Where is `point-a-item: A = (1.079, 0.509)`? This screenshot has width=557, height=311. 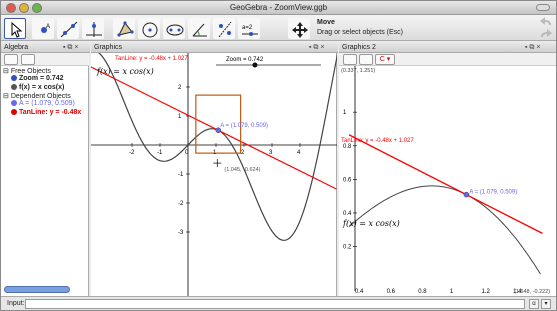
point-a-item: A = (1.079, 0.509) is located at coordinates (43, 103).